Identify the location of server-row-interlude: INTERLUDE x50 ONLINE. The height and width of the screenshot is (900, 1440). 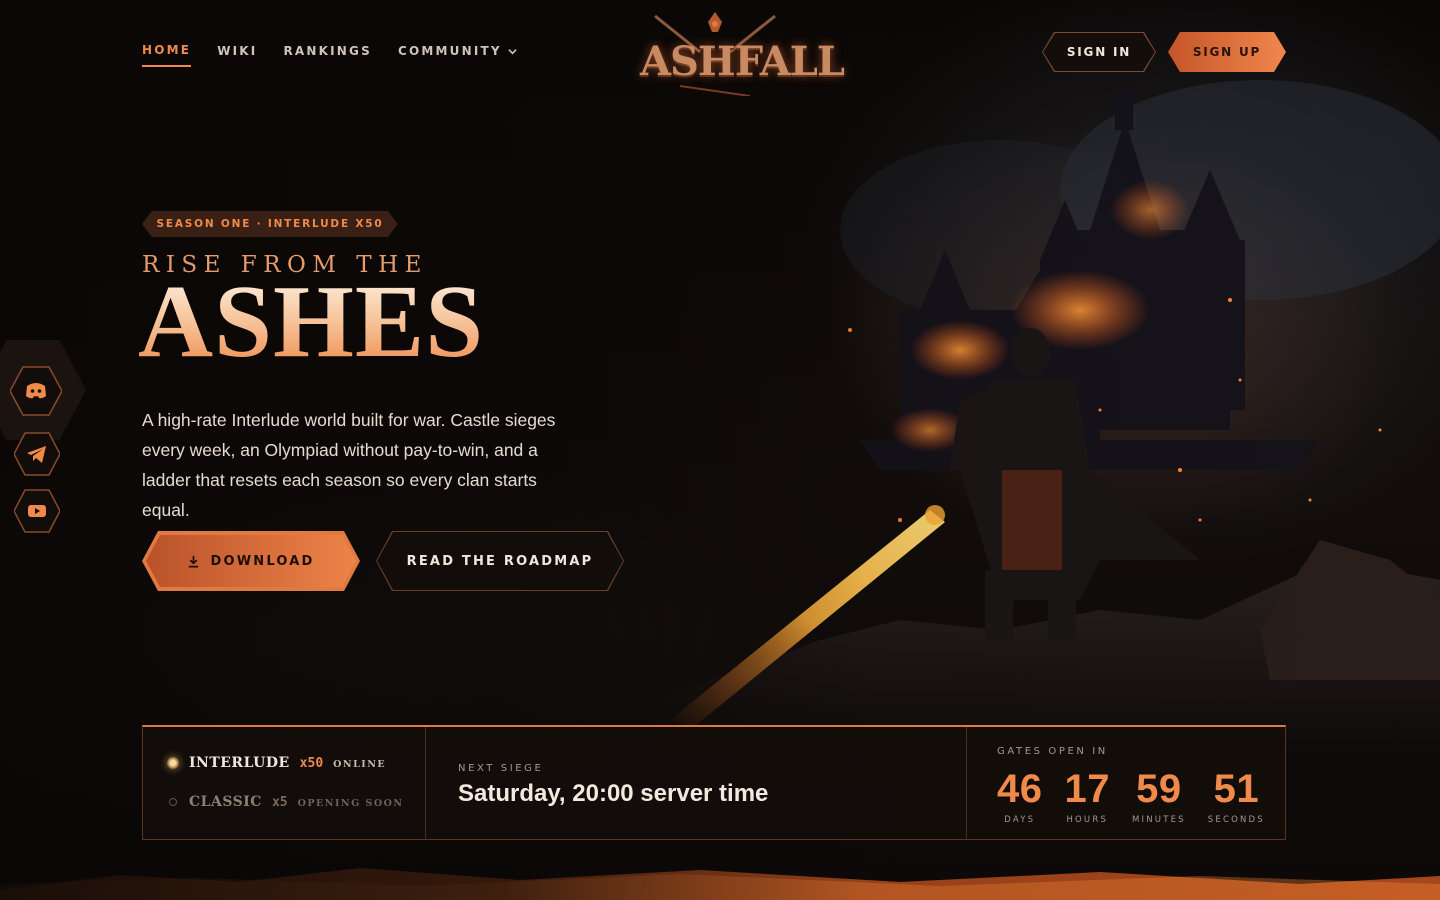
(276, 763).